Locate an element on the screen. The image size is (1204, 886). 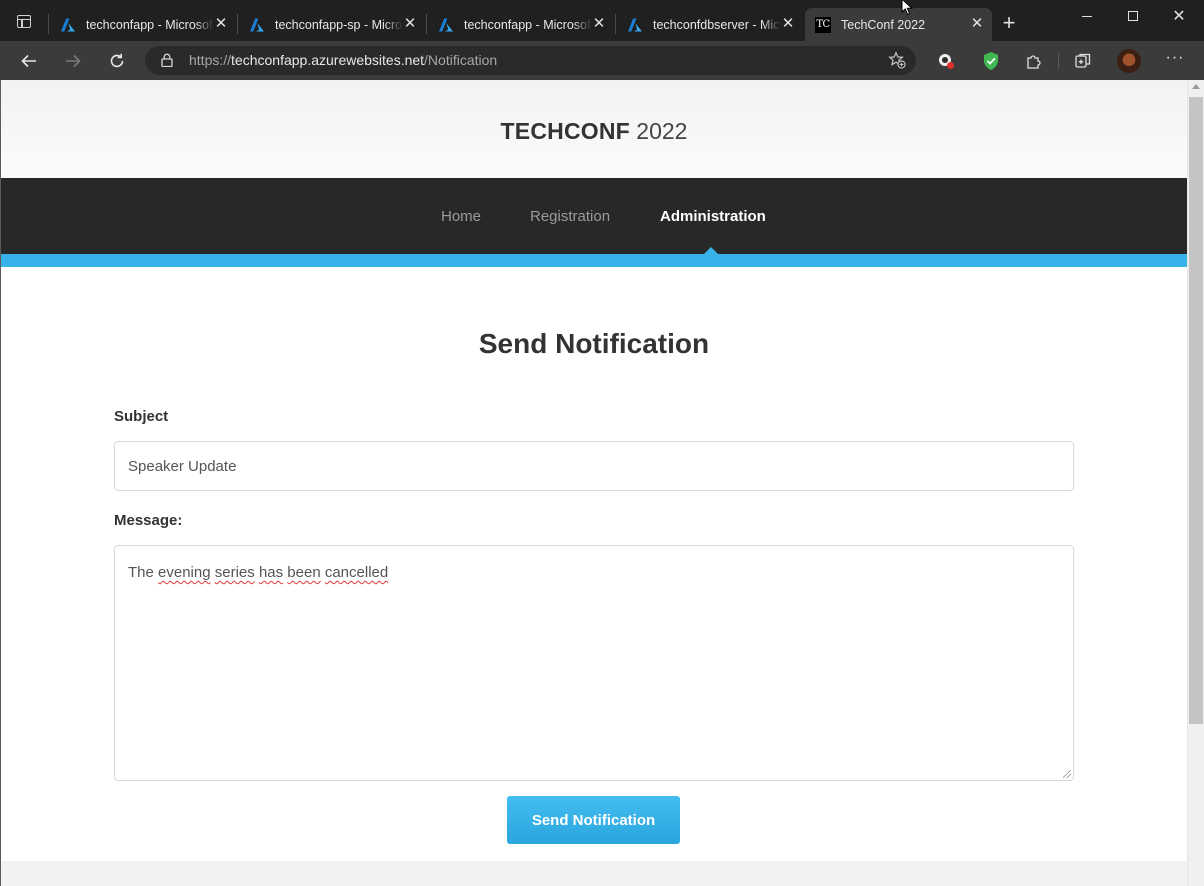
nav-item-registration: Registration is located at coordinates (570, 216).